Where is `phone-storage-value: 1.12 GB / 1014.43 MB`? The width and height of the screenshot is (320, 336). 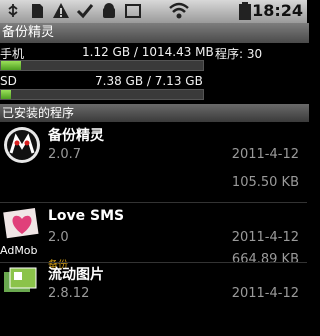
phone-storage-value: 1.12 GB / 1014.43 MB is located at coordinates (148, 52).